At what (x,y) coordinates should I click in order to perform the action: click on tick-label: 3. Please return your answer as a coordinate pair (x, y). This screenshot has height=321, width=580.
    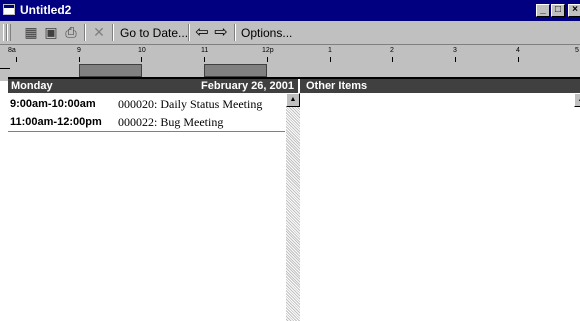
    Looking at the image, I should click on (455, 50).